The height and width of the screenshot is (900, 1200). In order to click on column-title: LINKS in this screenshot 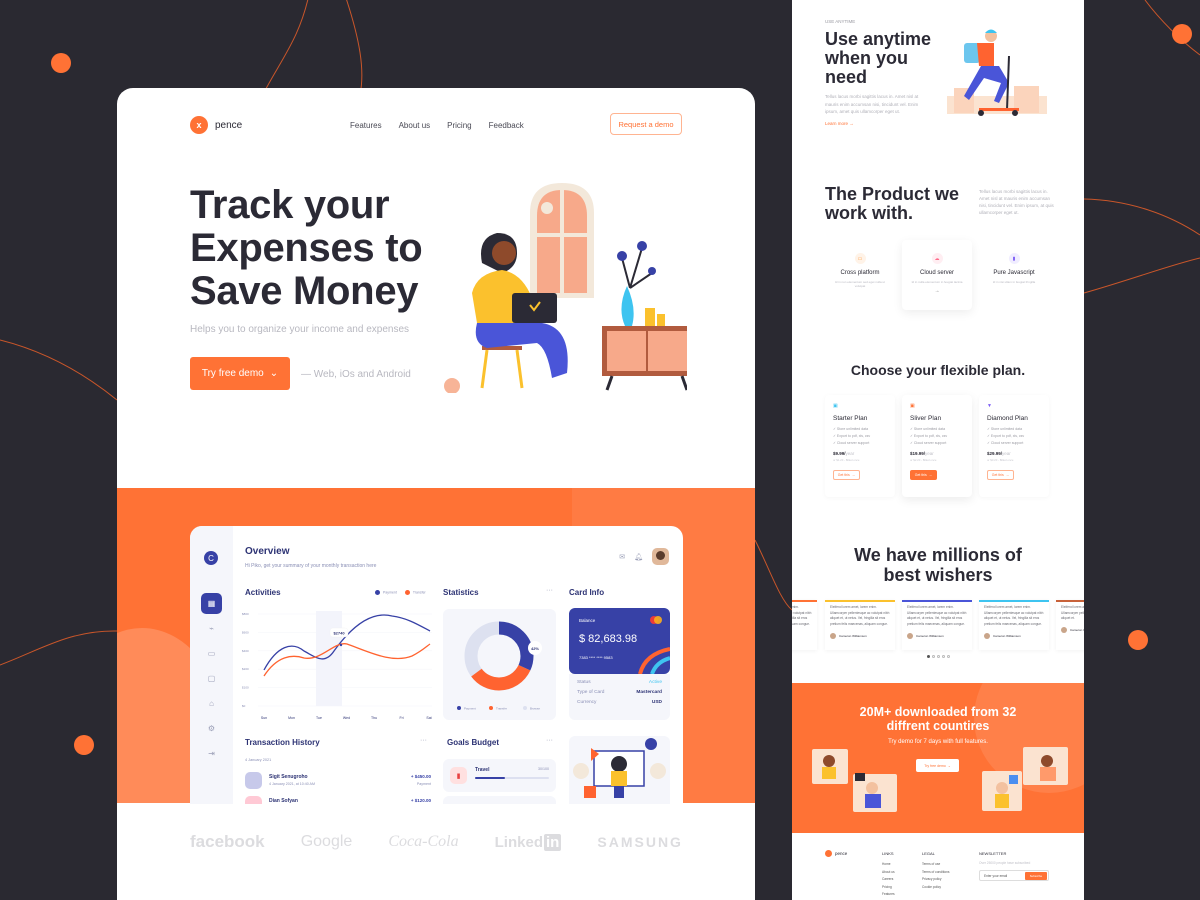, I will do `click(888, 853)`.